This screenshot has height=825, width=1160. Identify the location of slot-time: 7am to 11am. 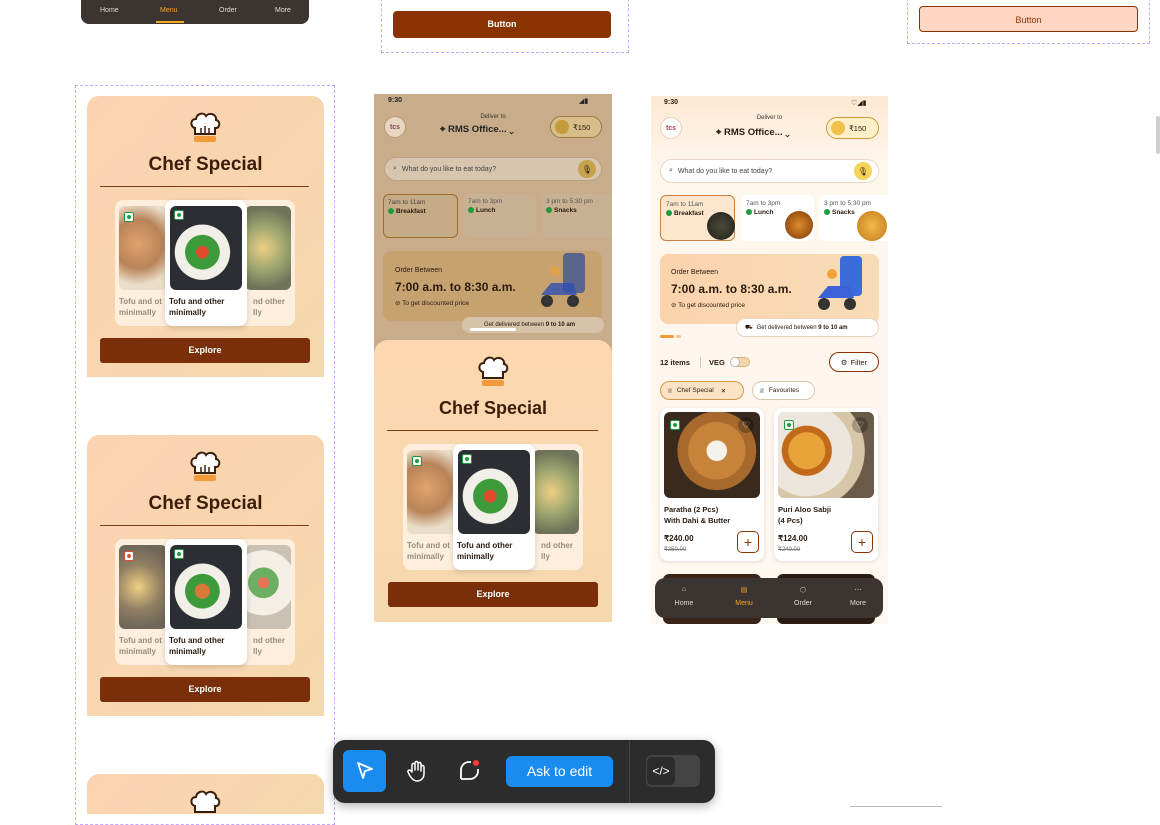
(407, 202).